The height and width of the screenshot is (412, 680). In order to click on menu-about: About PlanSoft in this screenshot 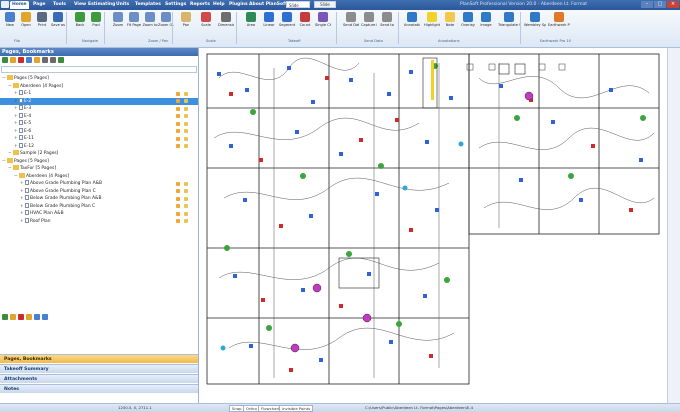, I will do `click(268, 5)`.